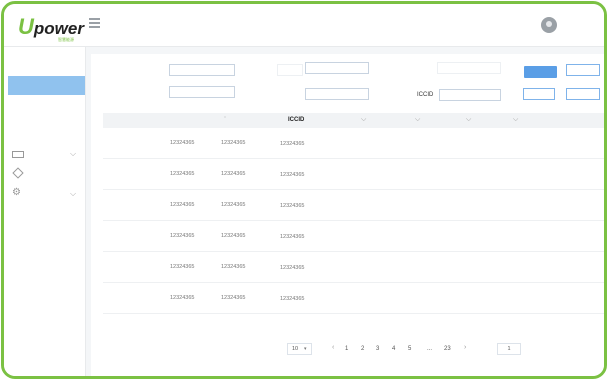  I want to click on logo-tagline: 智慧能源, so click(66, 39).